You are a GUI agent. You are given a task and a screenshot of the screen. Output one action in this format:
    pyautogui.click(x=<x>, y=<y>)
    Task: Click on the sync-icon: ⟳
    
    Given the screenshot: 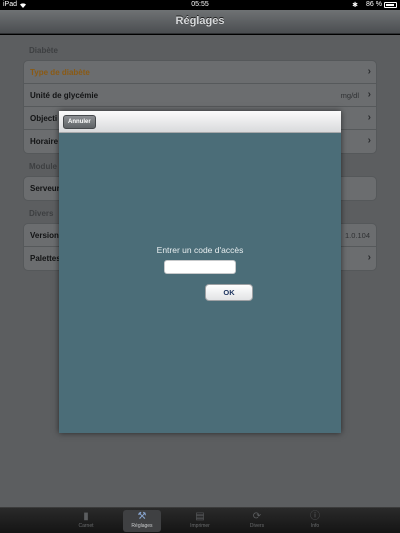 What is the action you would take?
    pyautogui.click(x=257, y=516)
    